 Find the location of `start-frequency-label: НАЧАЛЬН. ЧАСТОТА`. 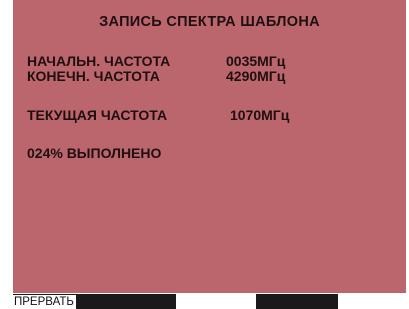

start-frequency-label: НАЧАЛЬН. ЧАСТОТА is located at coordinates (99, 61).